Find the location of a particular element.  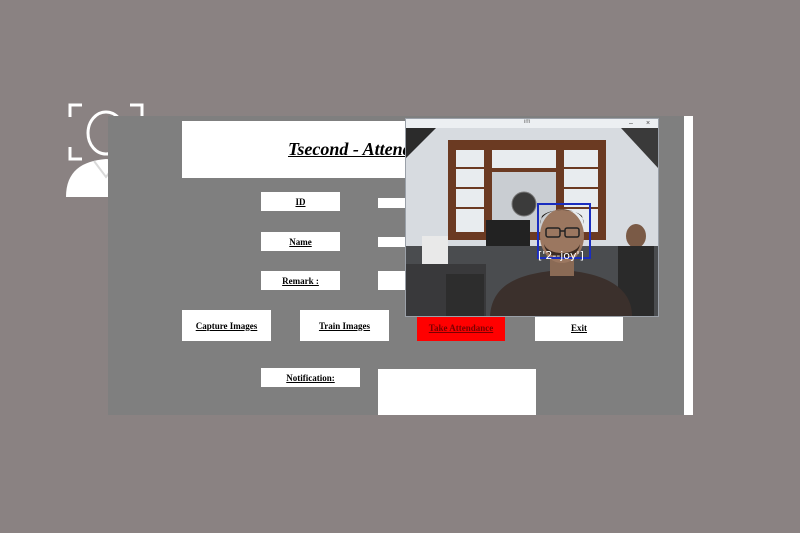

notification-area is located at coordinates (457, 392).